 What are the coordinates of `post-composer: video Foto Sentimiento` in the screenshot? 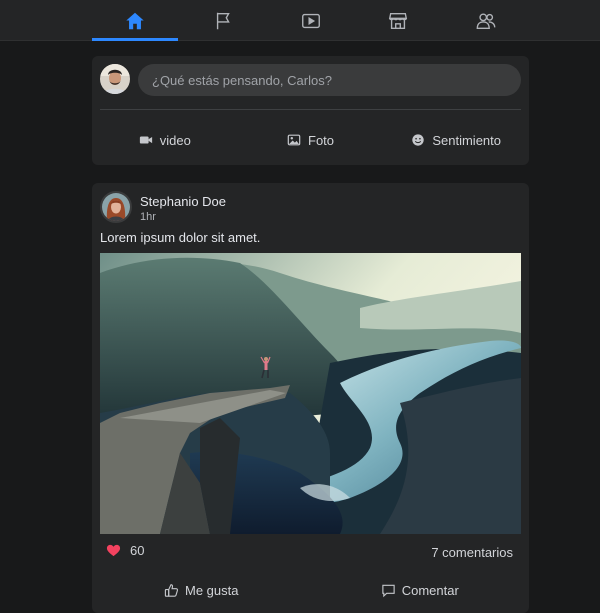 It's located at (310, 110).